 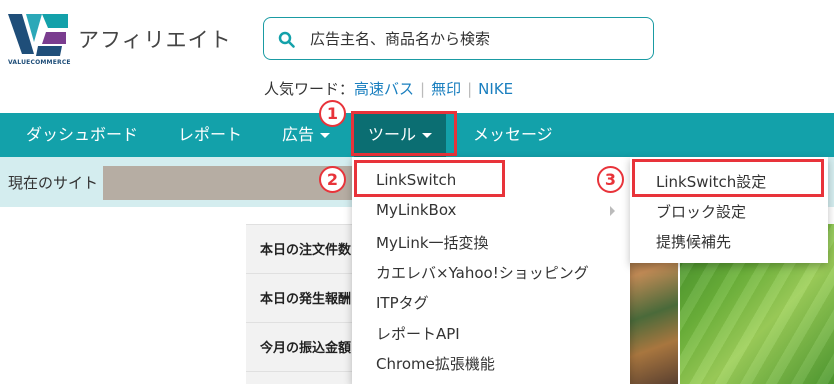 I want to click on highlight-box-tools, so click(x=404, y=133).